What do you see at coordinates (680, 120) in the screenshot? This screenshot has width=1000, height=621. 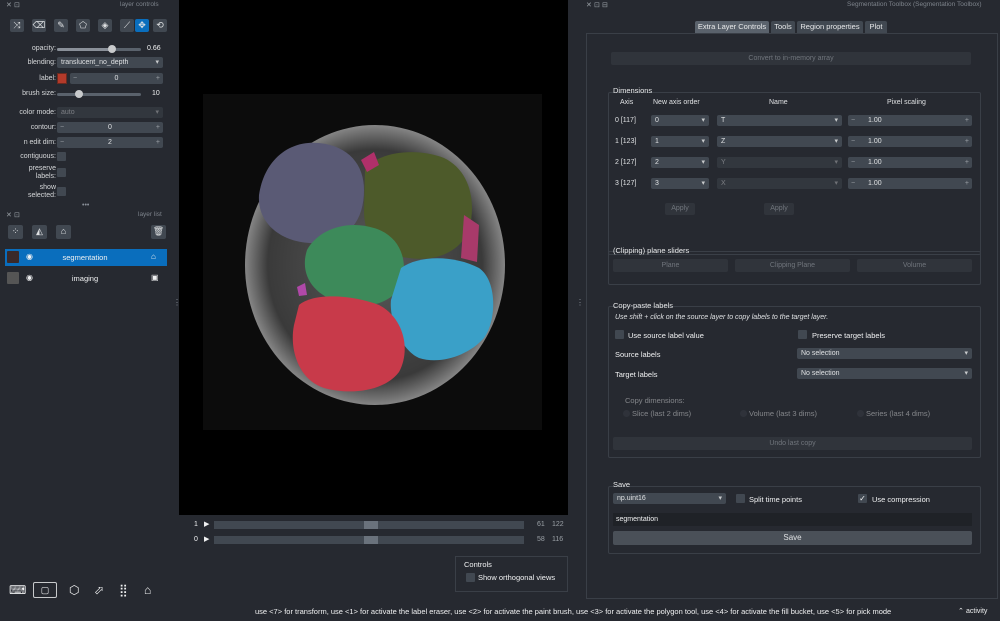 I see `axis-order-select-0: 0 ▾` at bounding box center [680, 120].